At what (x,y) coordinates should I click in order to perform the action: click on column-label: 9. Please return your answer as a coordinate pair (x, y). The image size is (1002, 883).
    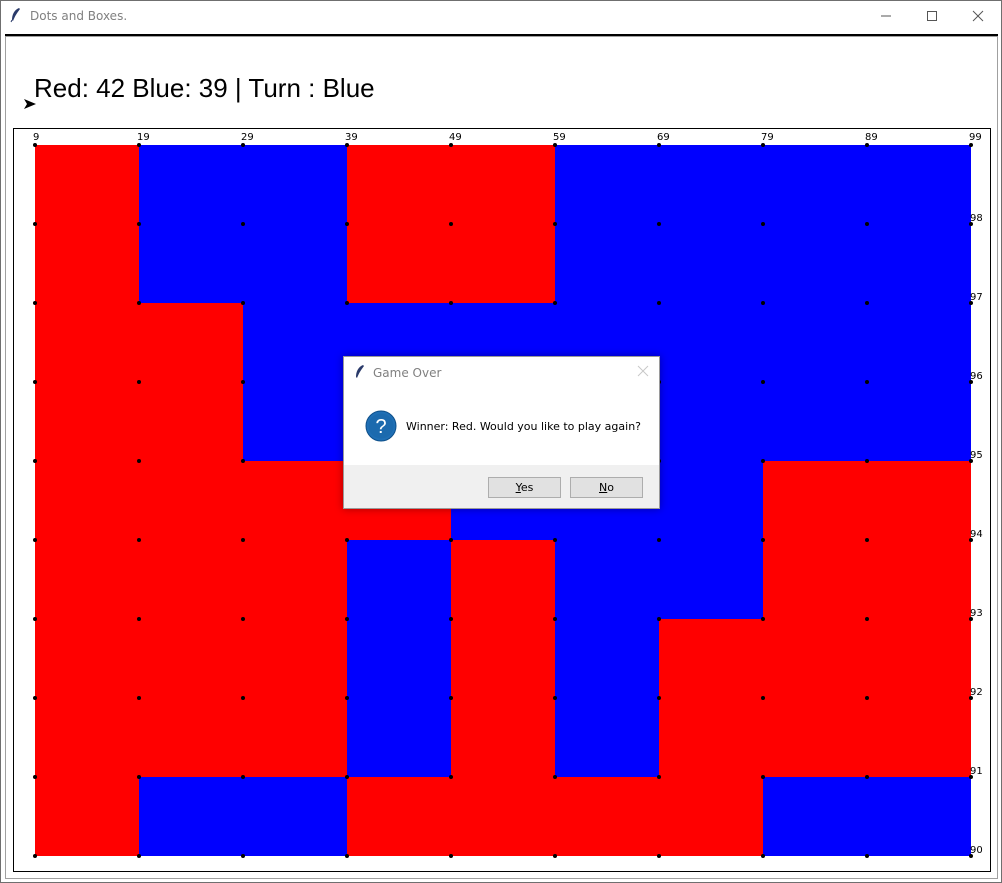
    Looking at the image, I should click on (36, 137).